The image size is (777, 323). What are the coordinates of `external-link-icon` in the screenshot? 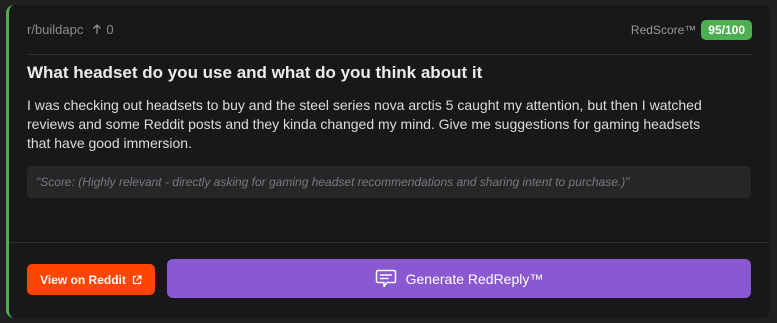 It's located at (137, 279).